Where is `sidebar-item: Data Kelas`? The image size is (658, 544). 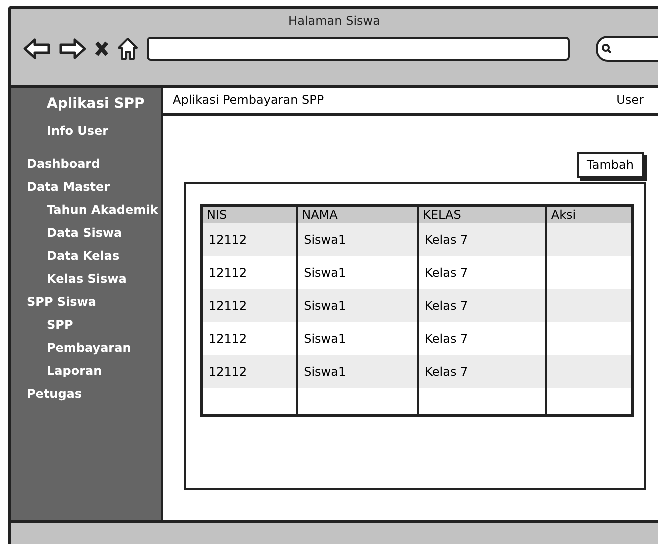
sidebar-item: Data Kelas is located at coordinates (86, 256).